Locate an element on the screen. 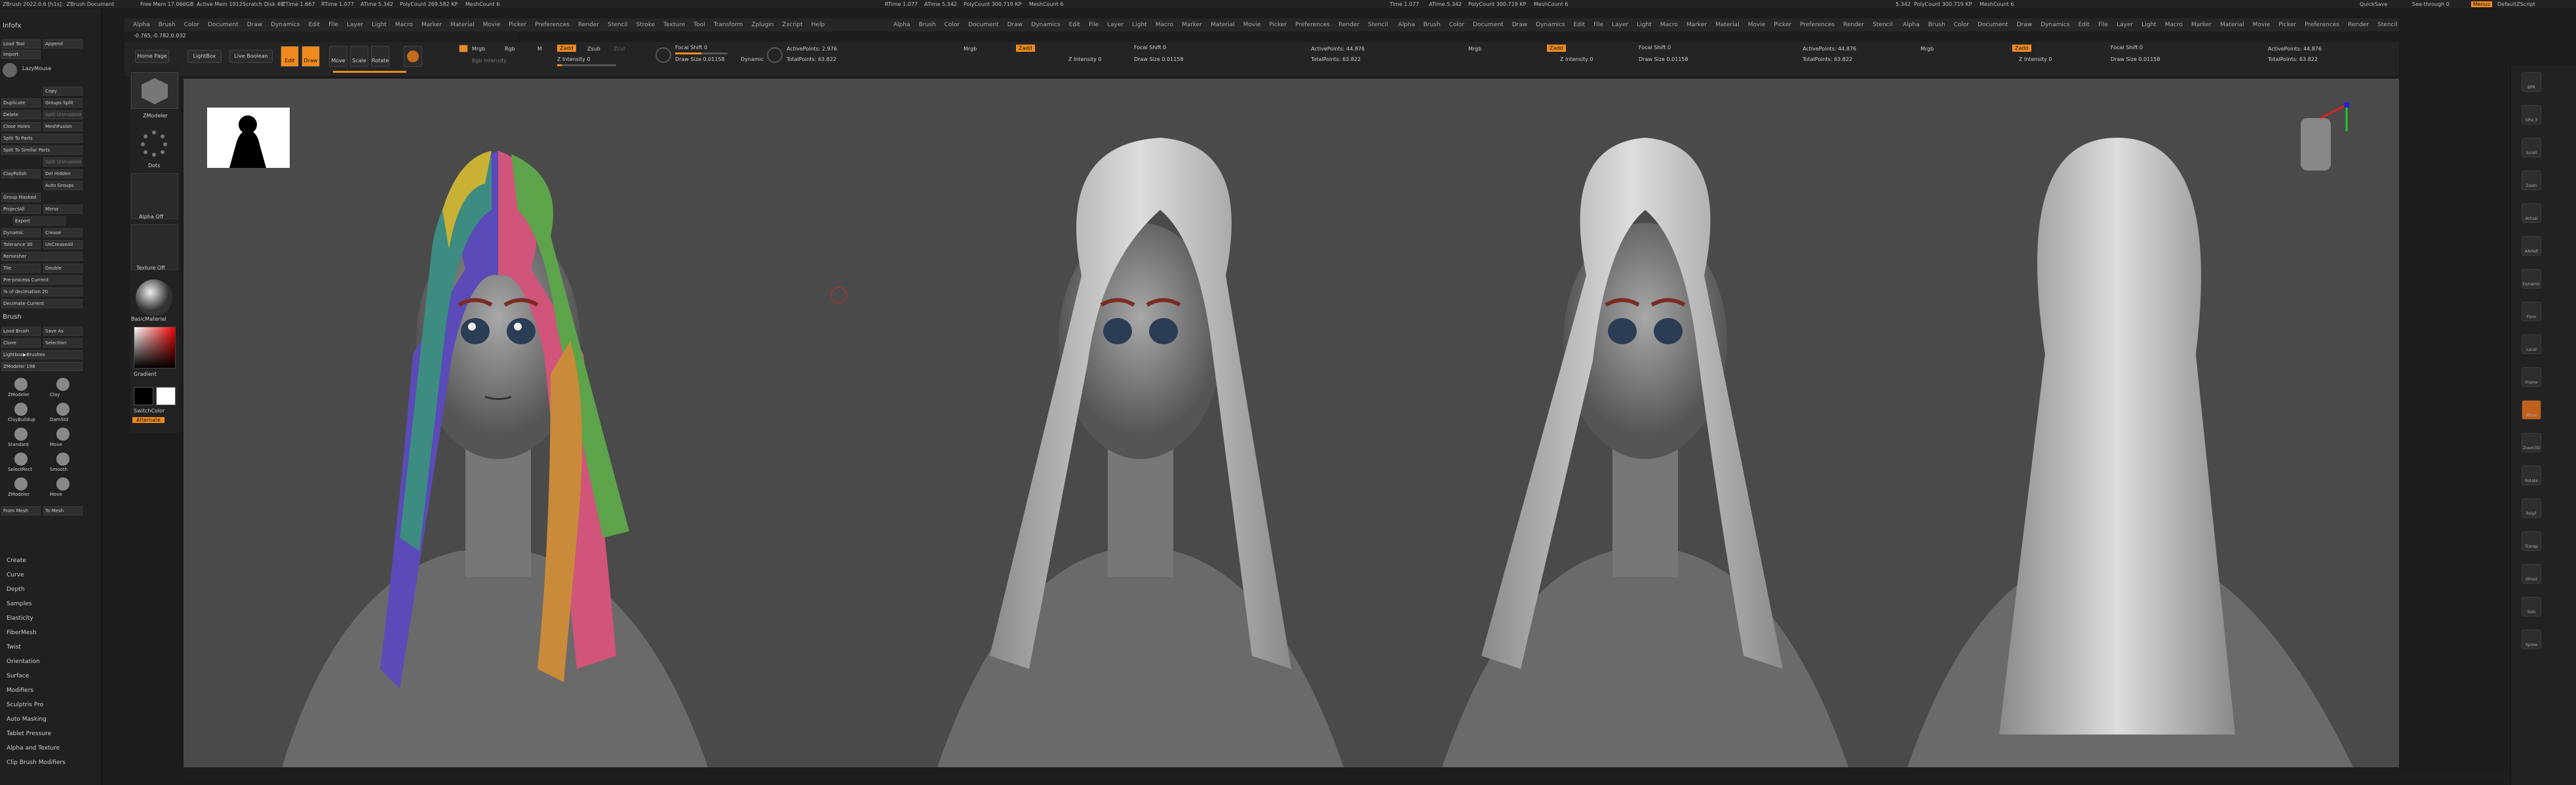 The image size is (2576, 785). z-intensity-slider-4: Z Intensity 0 is located at coordinates (2035, 59).